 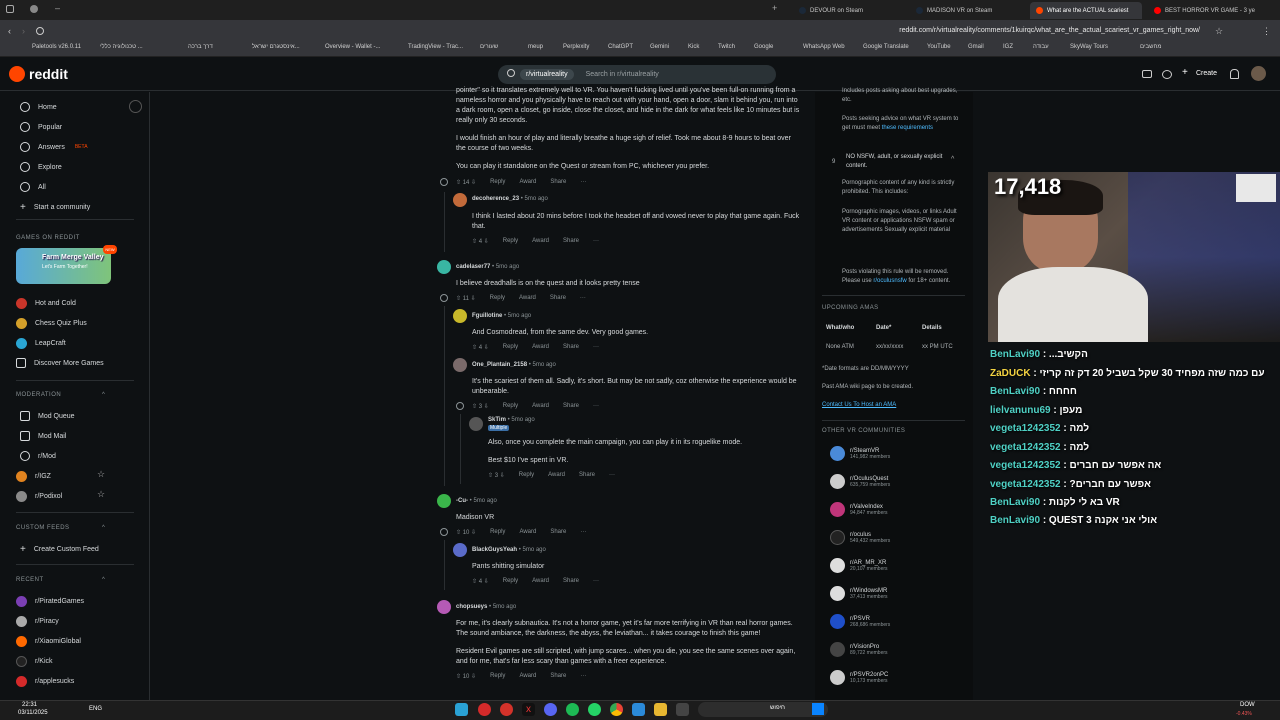 What do you see at coordinates (514, 365) in the screenshot?
I see `comment-author: One_Plantain_2158 • 5mo ago` at bounding box center [514, 365].